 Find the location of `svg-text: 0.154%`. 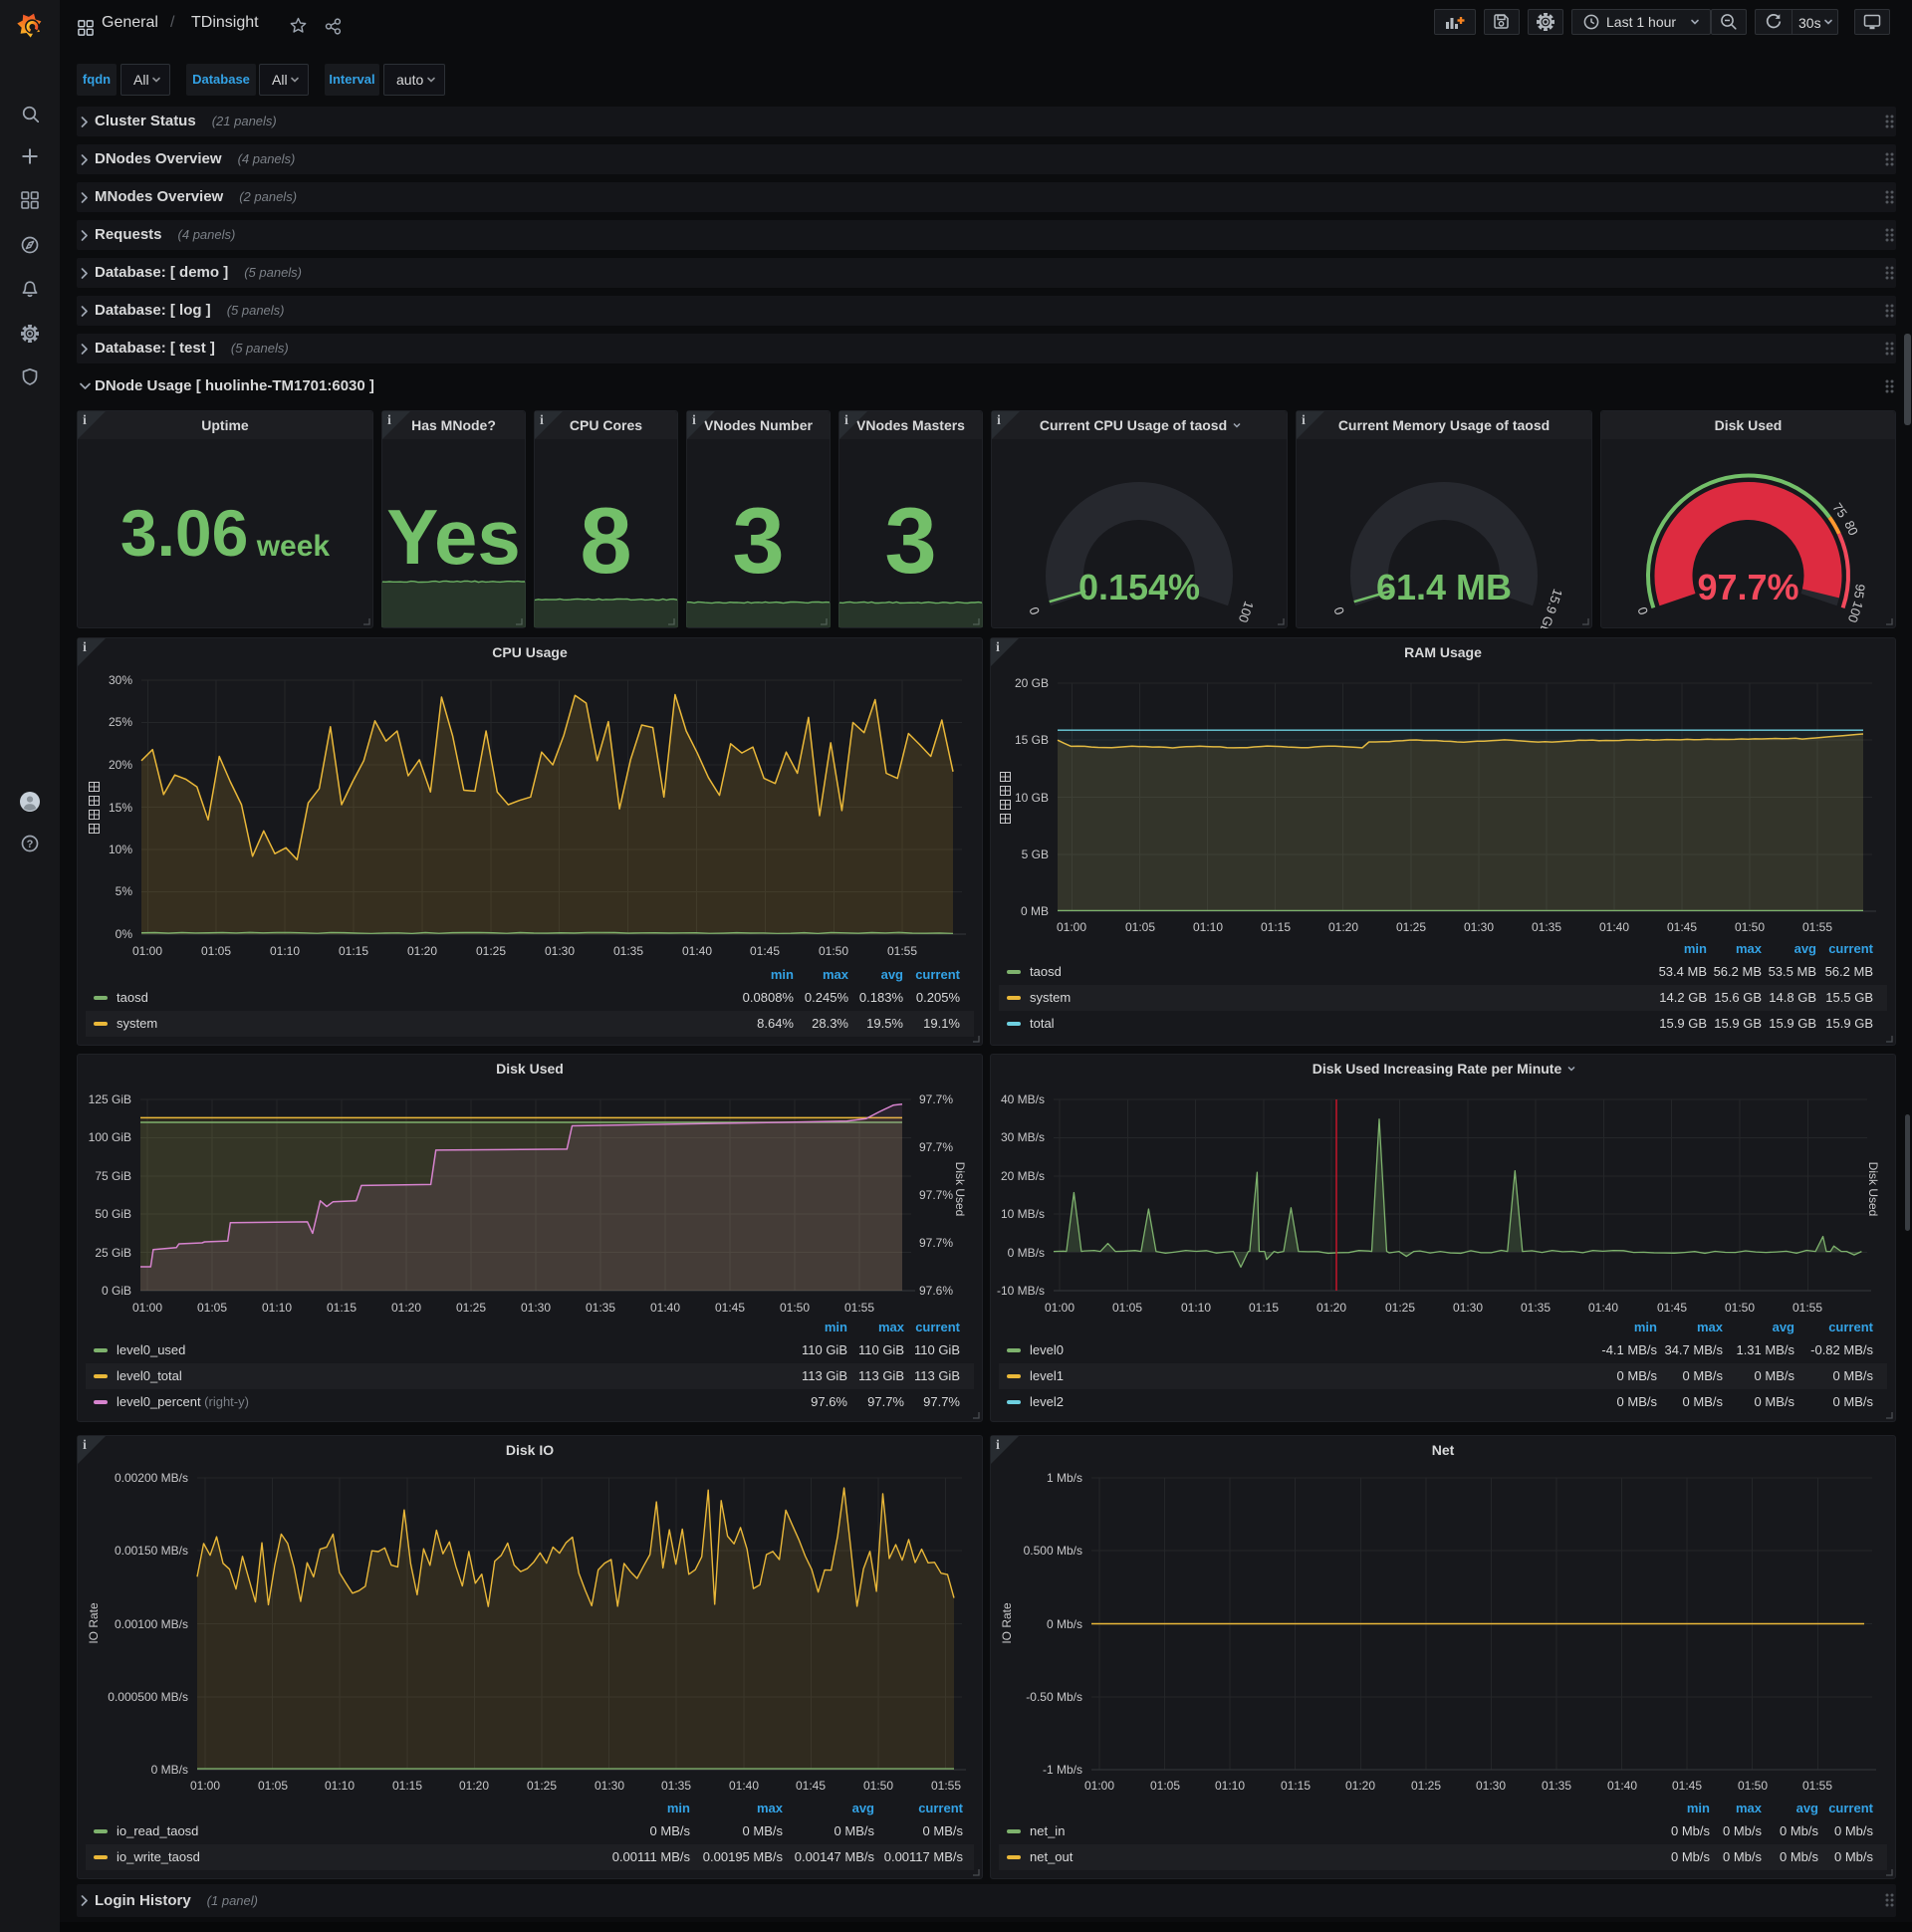

svg-text: 0.154% is located at coordinates (1139, 587).